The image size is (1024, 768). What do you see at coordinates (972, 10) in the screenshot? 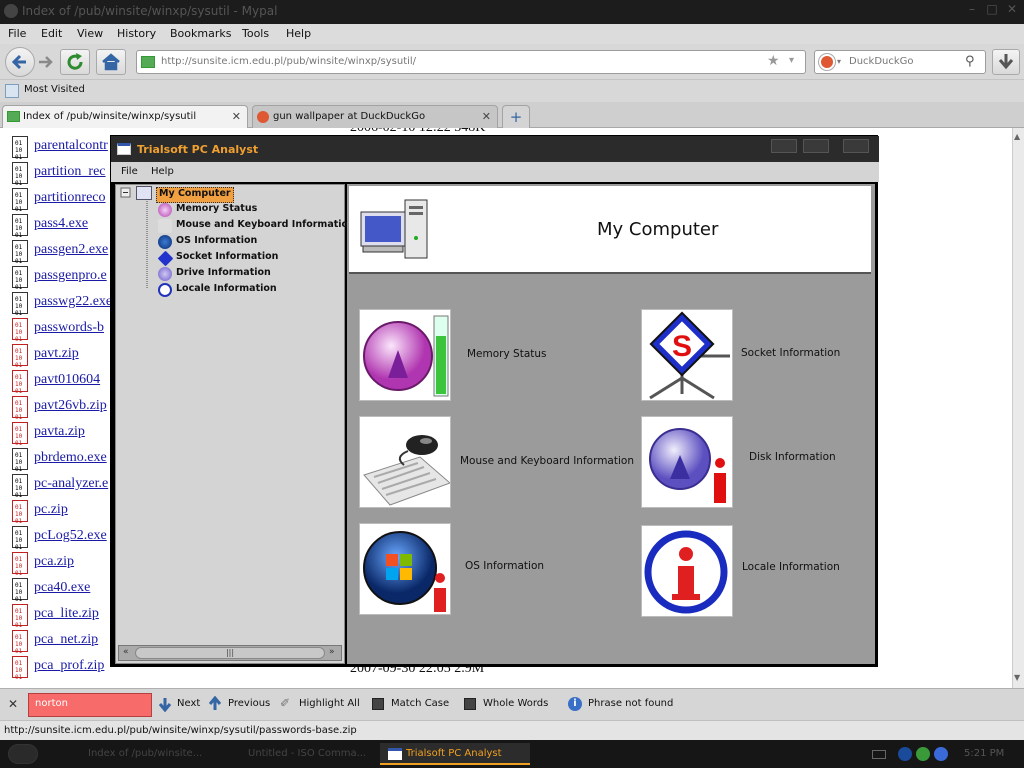
I see `minimize-button: –` at bounding box center [972, 10].